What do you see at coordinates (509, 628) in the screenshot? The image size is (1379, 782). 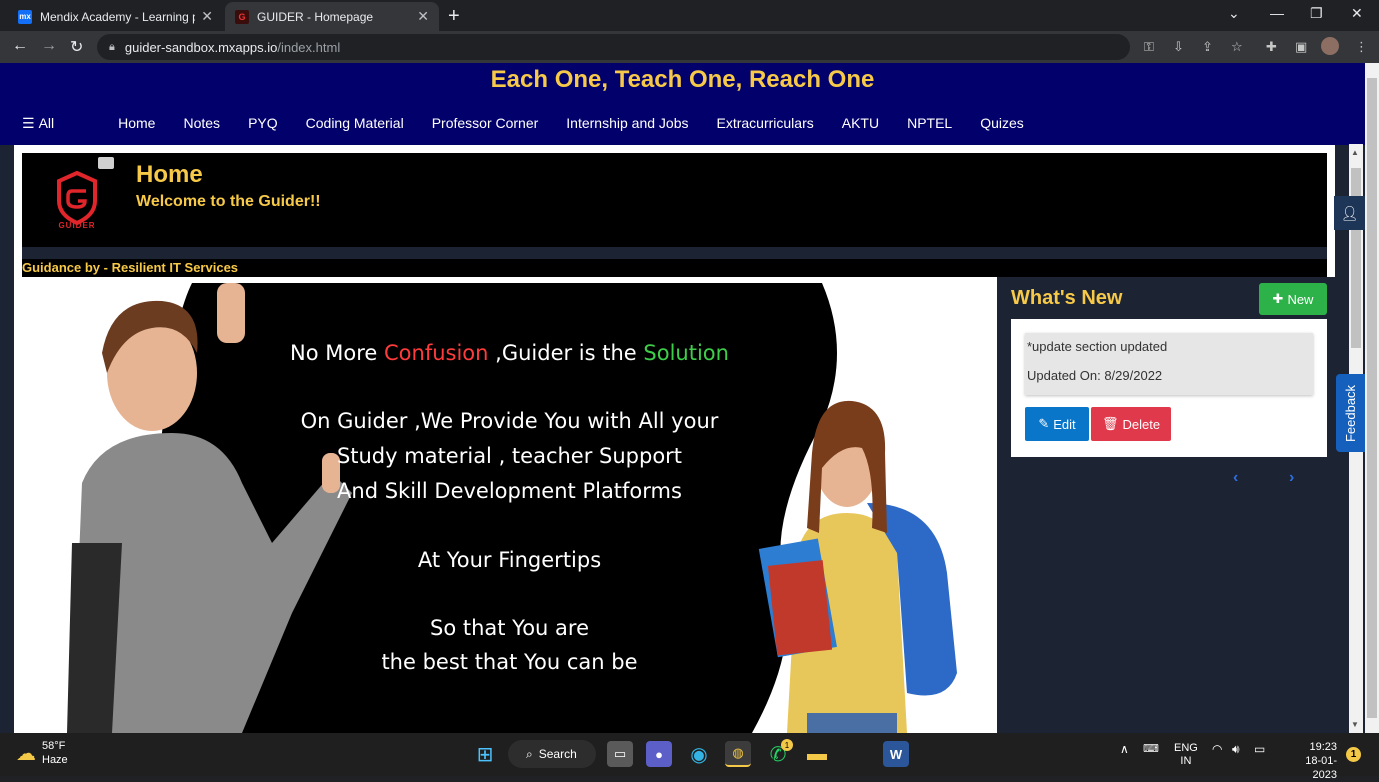 I see `hero-line-6: So that You are` at bounding box center [509, 628].